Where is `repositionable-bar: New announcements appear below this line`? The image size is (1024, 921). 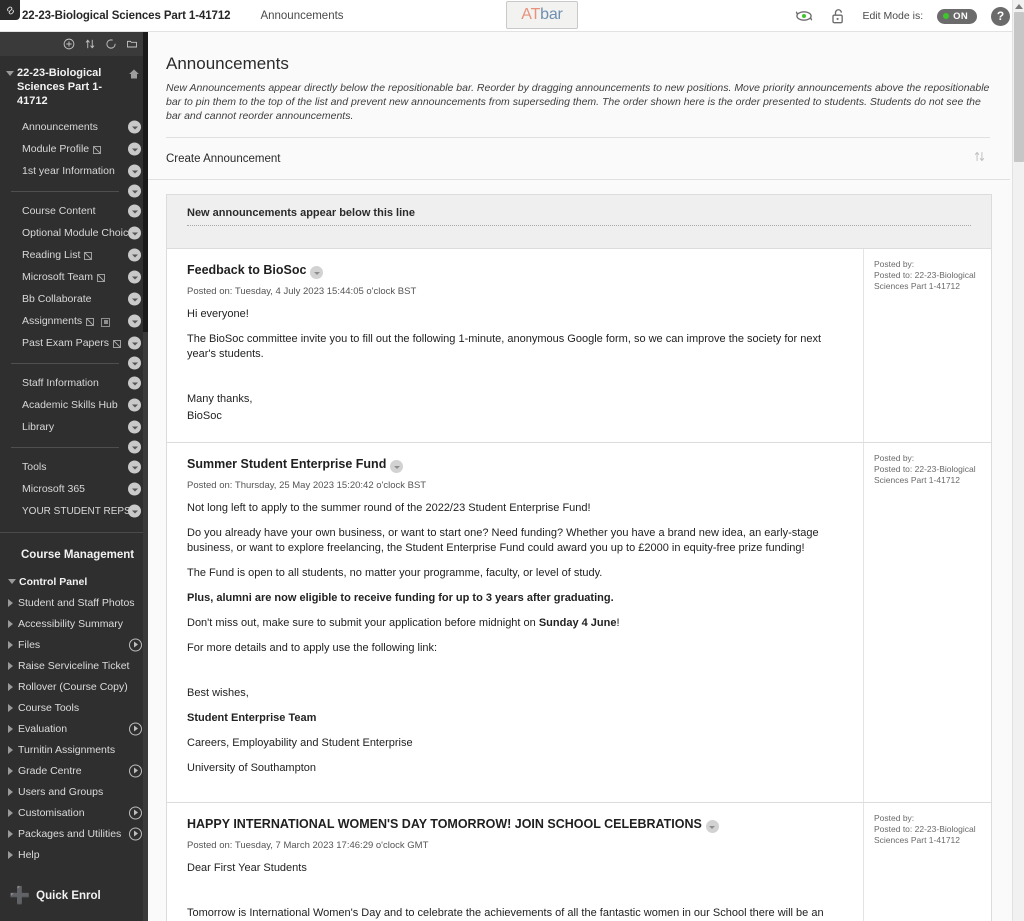 repositionable-bar: New announcements appear below this line is located at coordinates (579, 222).